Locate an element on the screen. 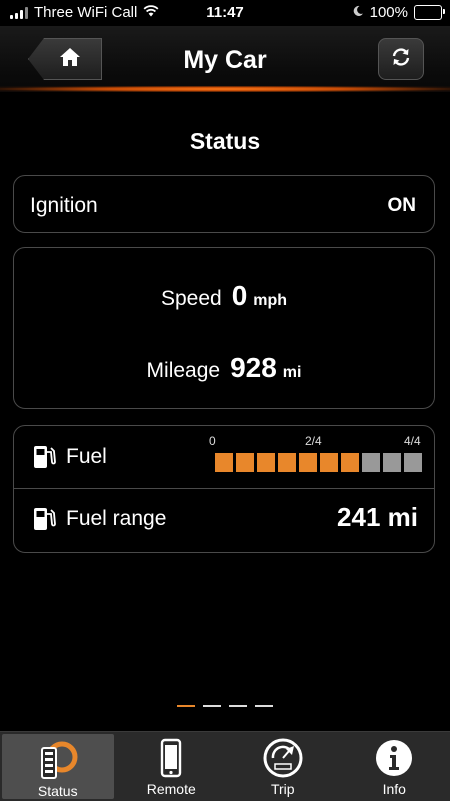 The image size is (450, 801). mileage-row: Mileage 928 mi is located at coordinates (224, 368).